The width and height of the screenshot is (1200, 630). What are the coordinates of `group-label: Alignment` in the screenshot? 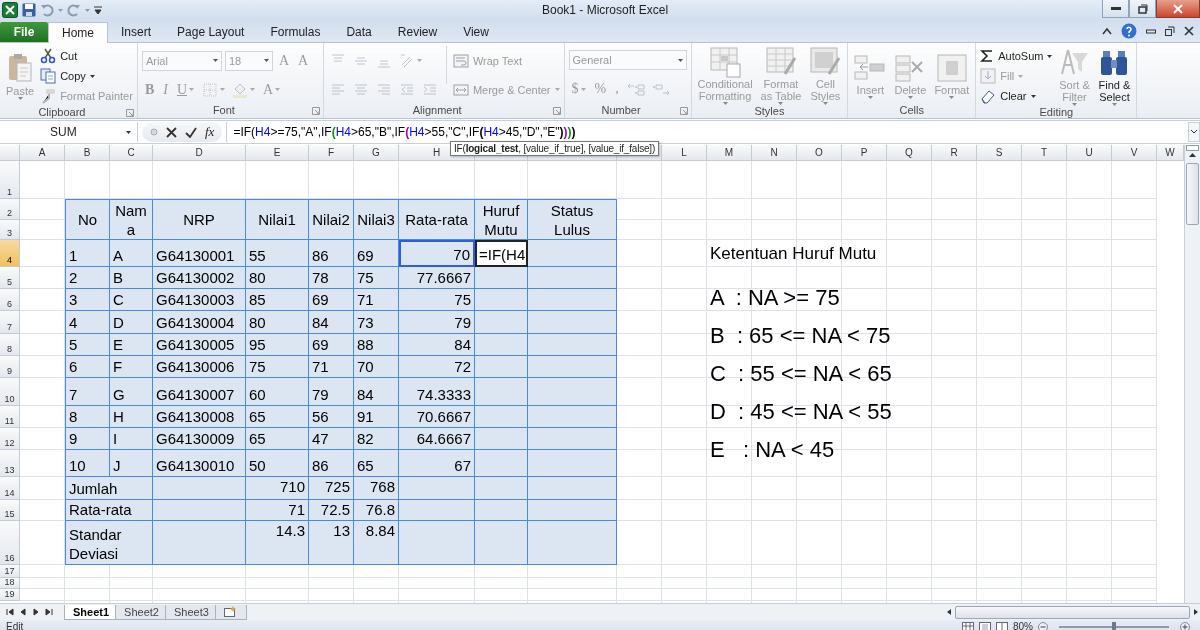 It's located at (437, 111).